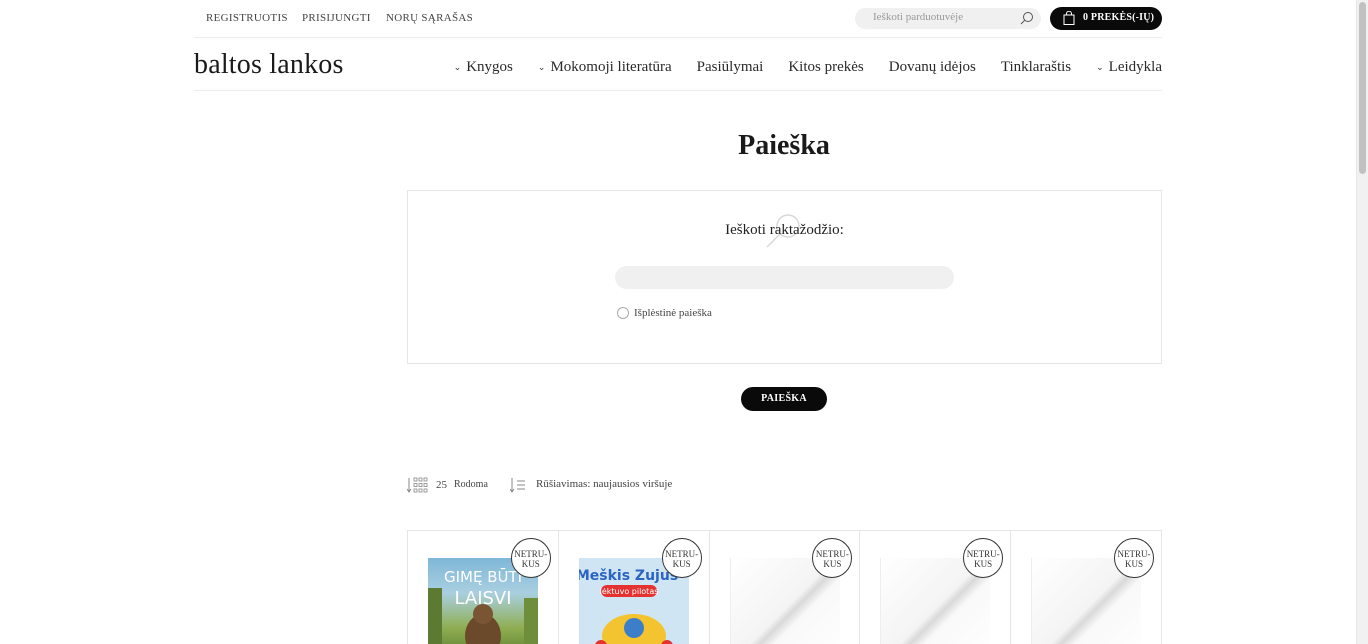 The image size is (1368, 644). I want to click on nav-item-label: Tinklaraštis, so click(1036, 67).